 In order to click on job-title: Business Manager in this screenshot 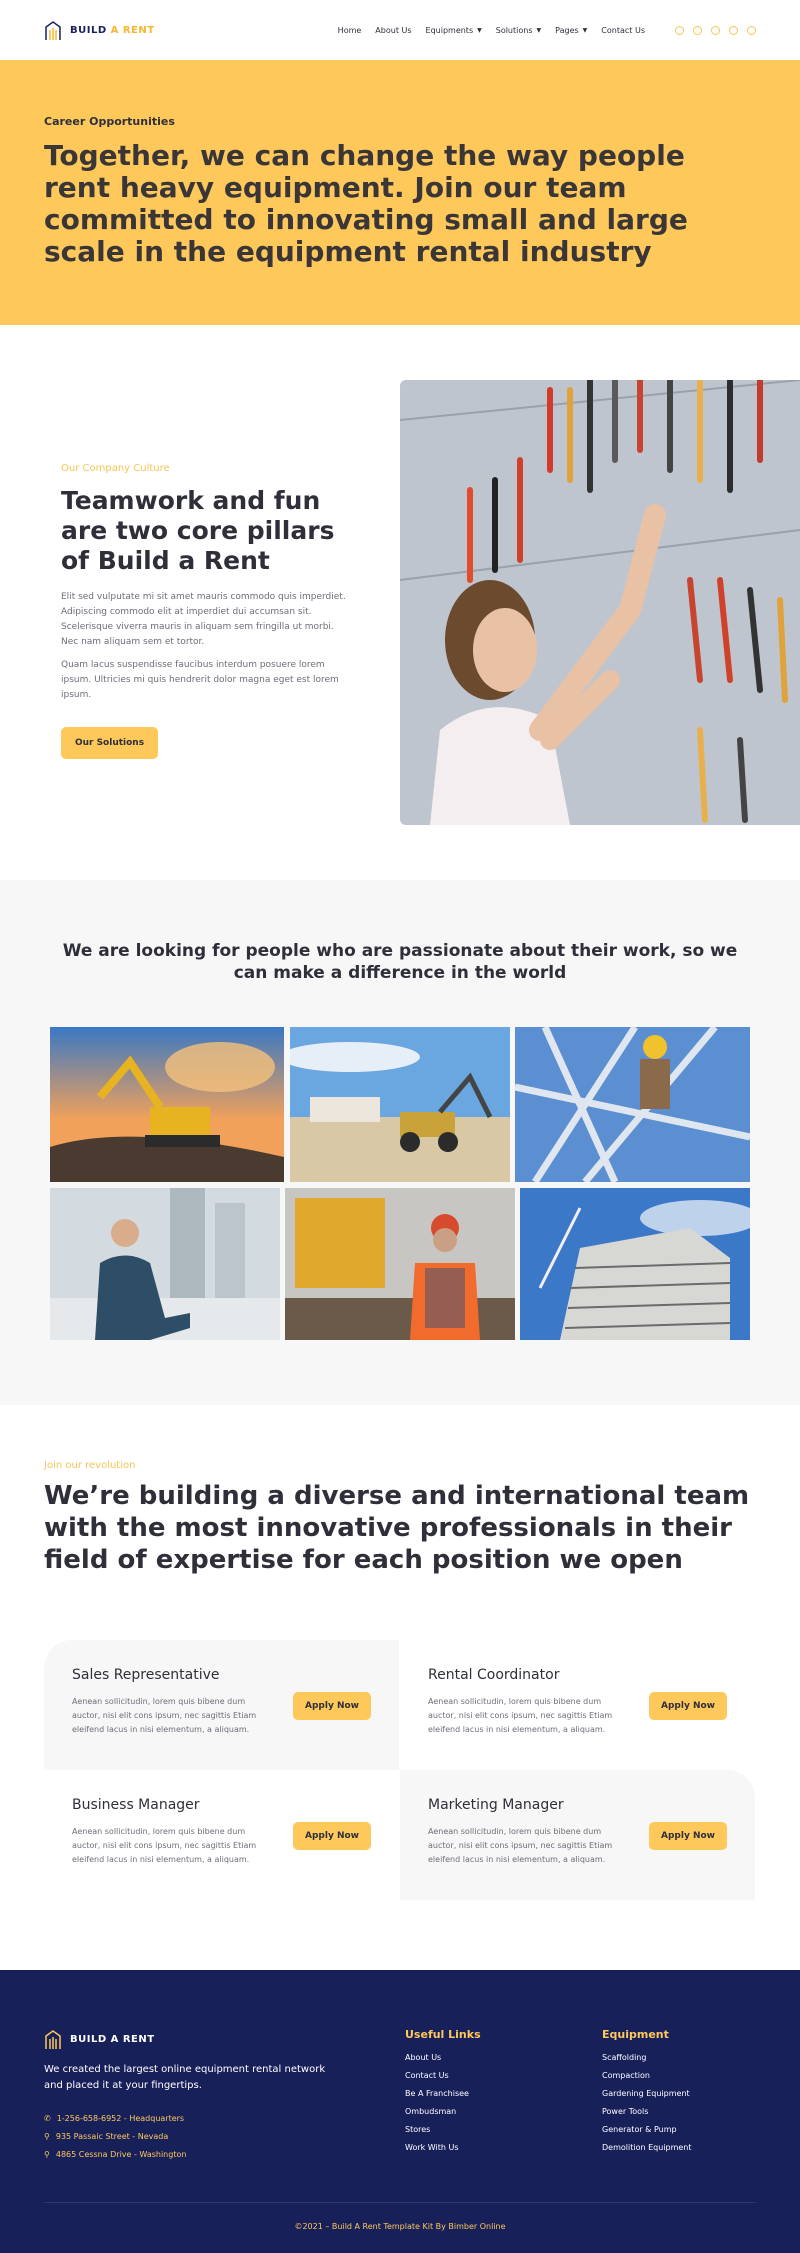, I will do `click(136, 1805)`.